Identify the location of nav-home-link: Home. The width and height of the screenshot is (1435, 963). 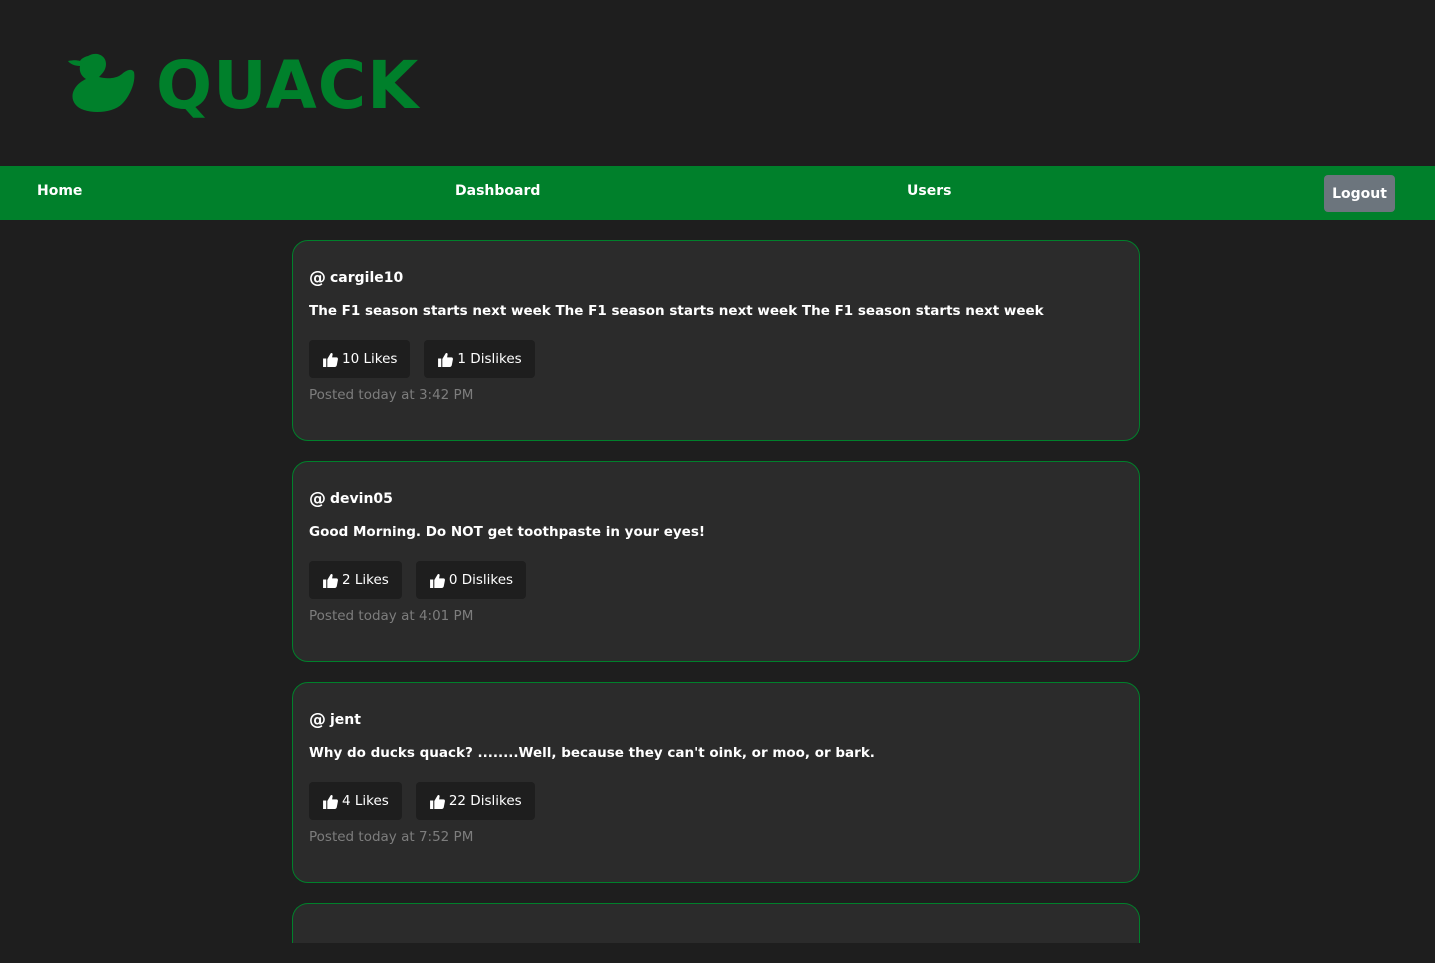
(59, 193).